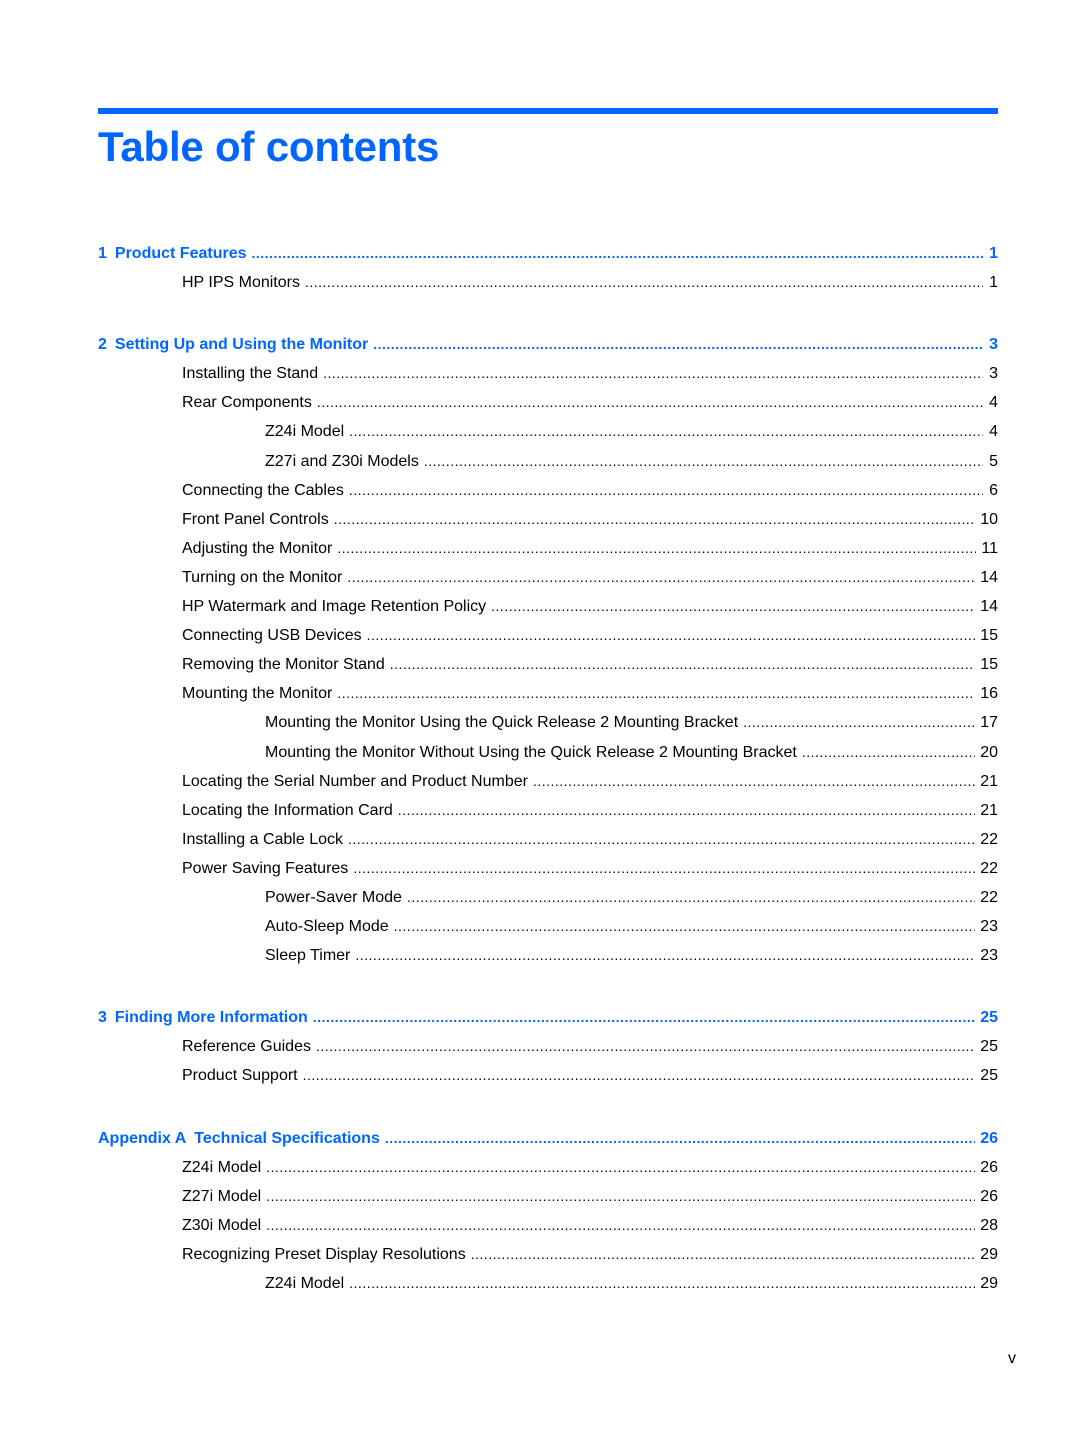 This screenshot has width=1080, height=1437. Describe the element at coordinates (548, 253) in the screenshot. I see `toc-chapter-entry: 1 Product Features 1` at that location.